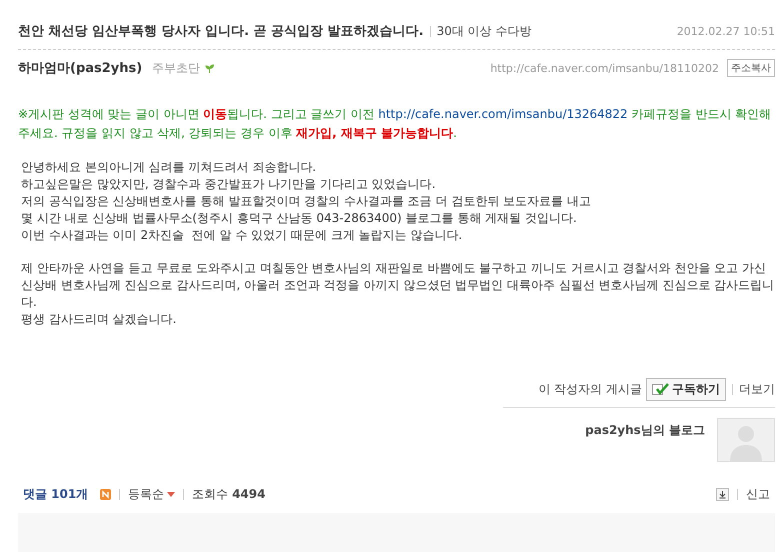  What do you see at coordinates (306, 201) in the screenshot?
I see `body-text: 저의 공식입장은 신상배변호사를 통해 발표할것이며 경찰의 수사결과를 조금 더 검토한뒤 보도자료를 내고` at bounding box center [306, 201].